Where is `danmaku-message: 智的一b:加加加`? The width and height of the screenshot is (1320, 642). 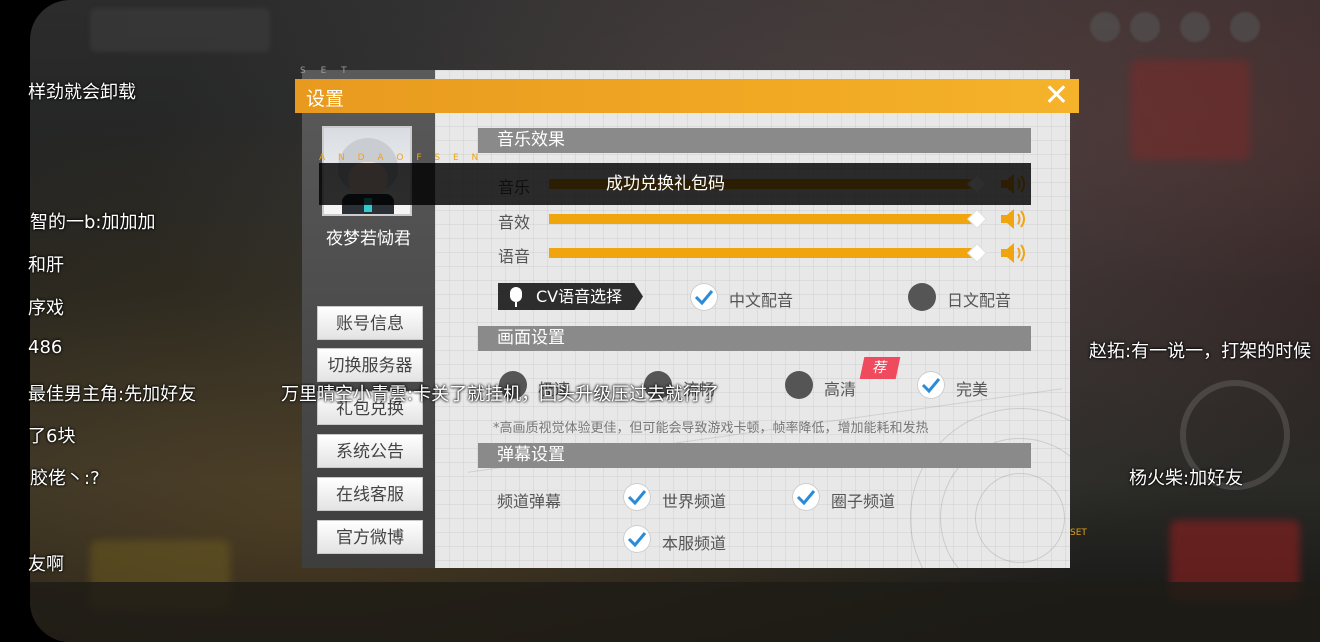
danmaku-message: 智的一b:加加加 is located at coordinates (93, 222).